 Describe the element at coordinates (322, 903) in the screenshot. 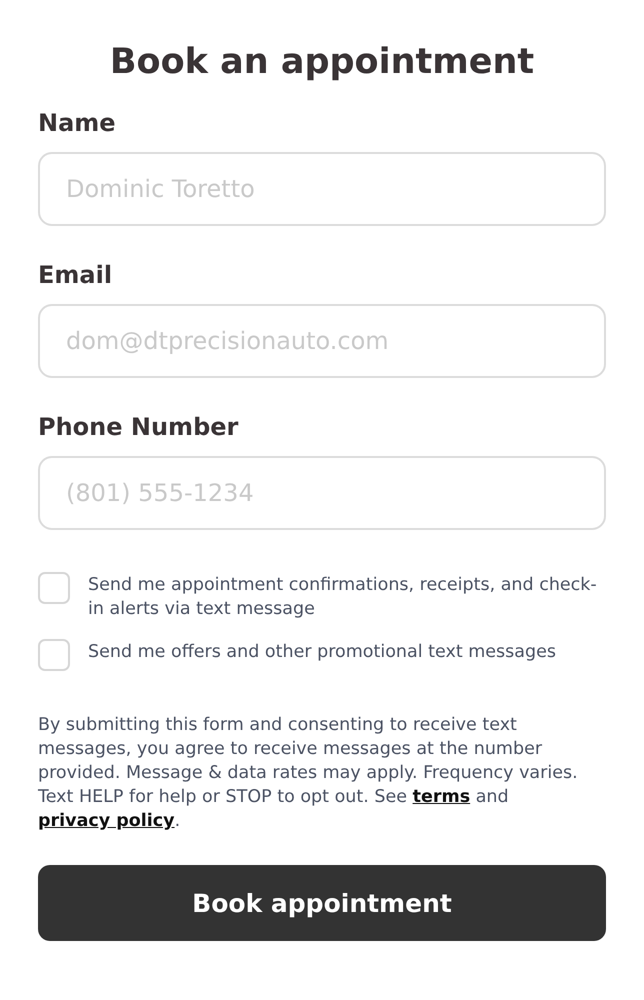

I see `book-appointment-button: Book appointment` at that location.